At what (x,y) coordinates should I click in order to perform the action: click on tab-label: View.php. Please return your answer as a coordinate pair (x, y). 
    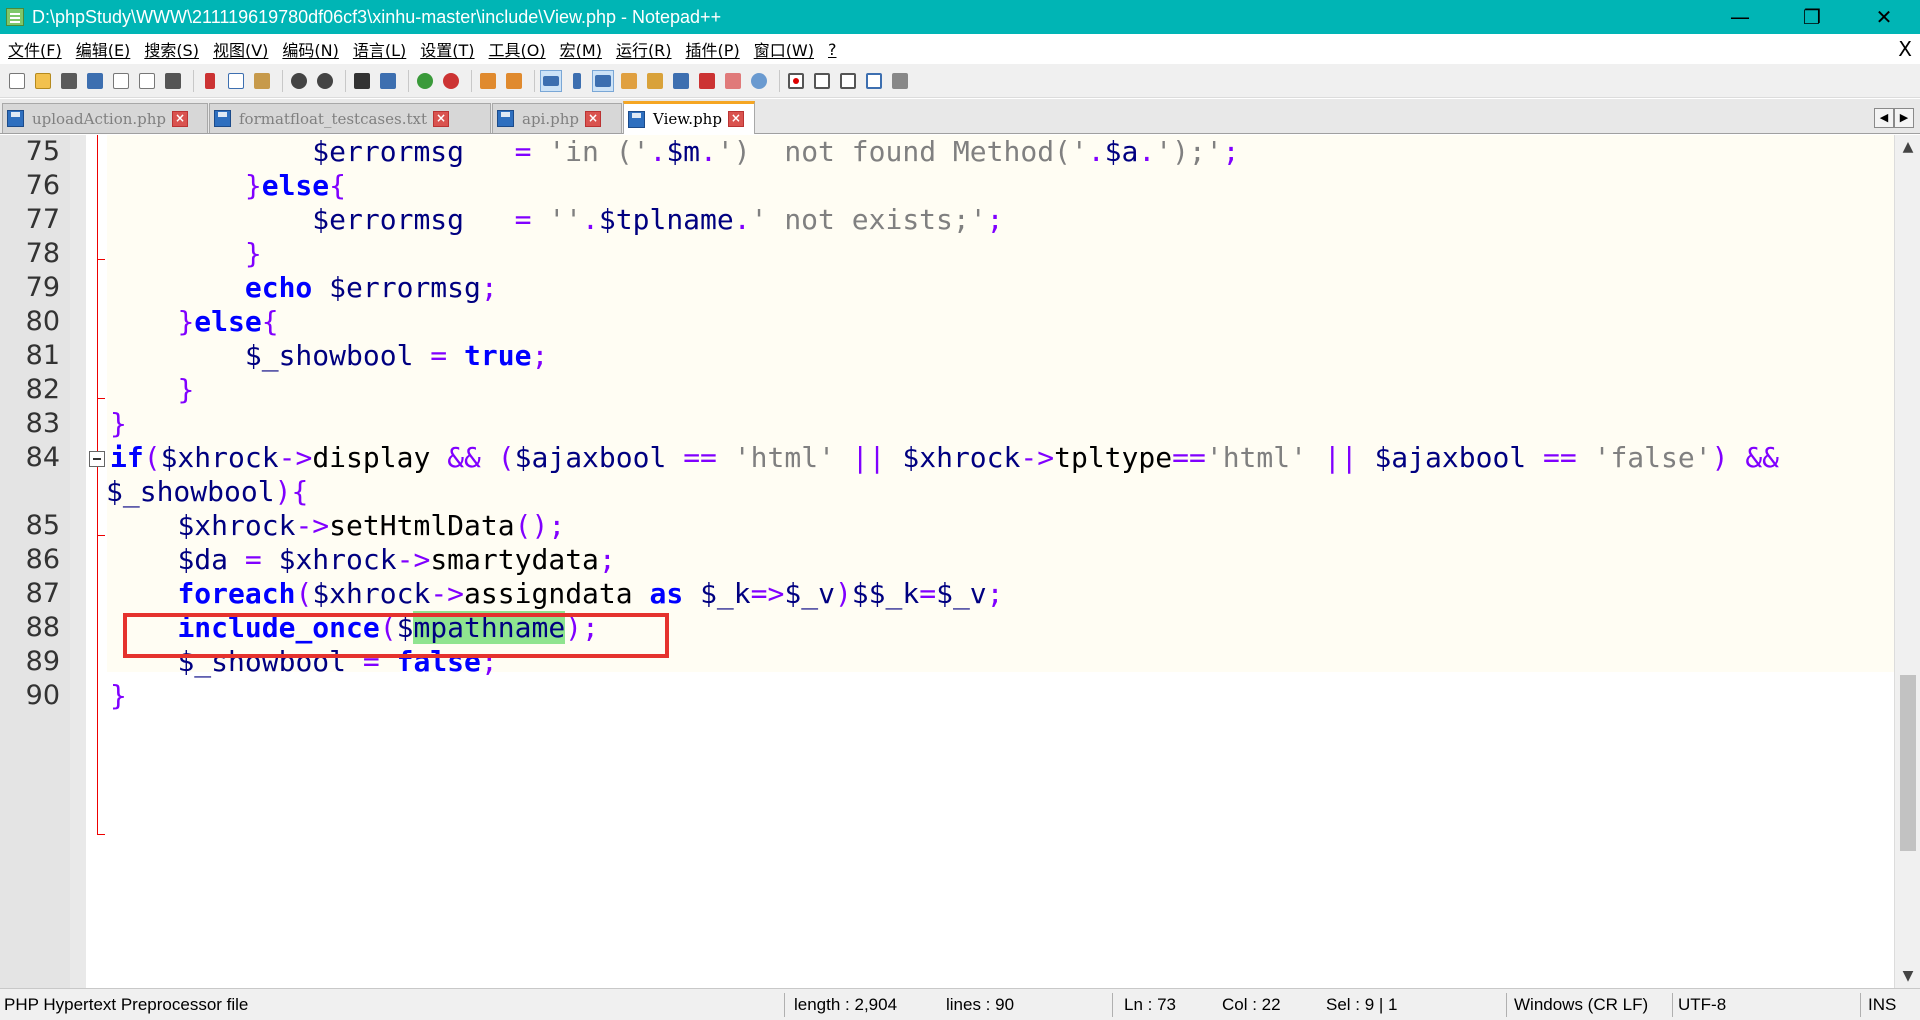
    Looking at the image, I should click on (687, 119).